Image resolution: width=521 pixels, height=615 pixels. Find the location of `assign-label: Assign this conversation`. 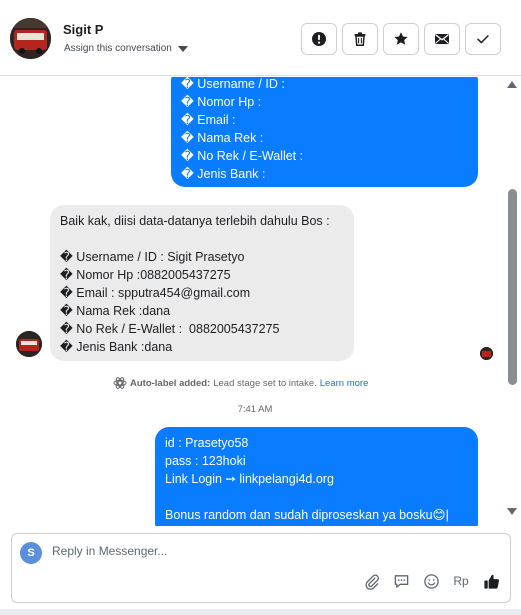

assign-label: Assign this conversation is located at coordinates (118, 48).